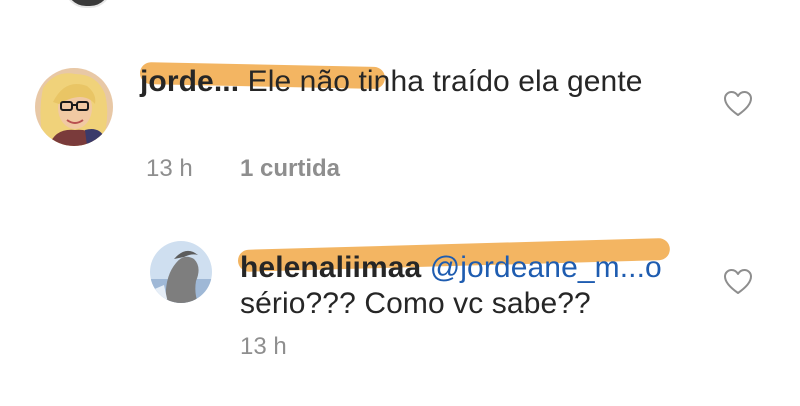  Describe the element at coordinates (263, 346) in the screenshot. I see `reply-timestamp: 13 h` at that location.